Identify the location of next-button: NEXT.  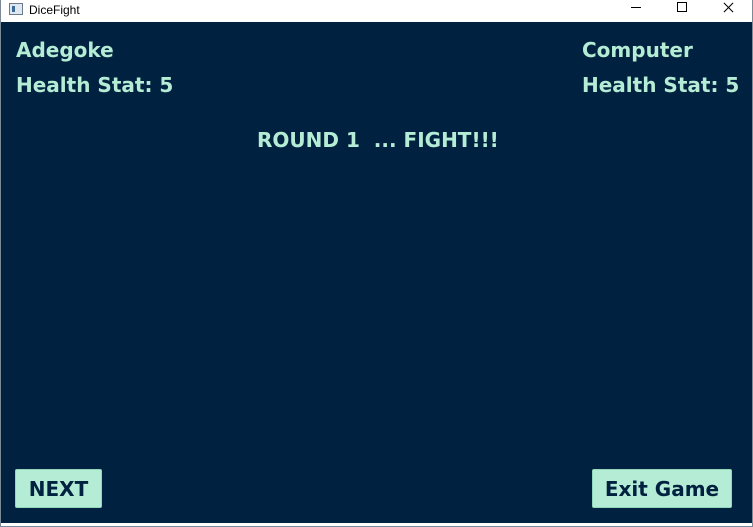
(58, 488).